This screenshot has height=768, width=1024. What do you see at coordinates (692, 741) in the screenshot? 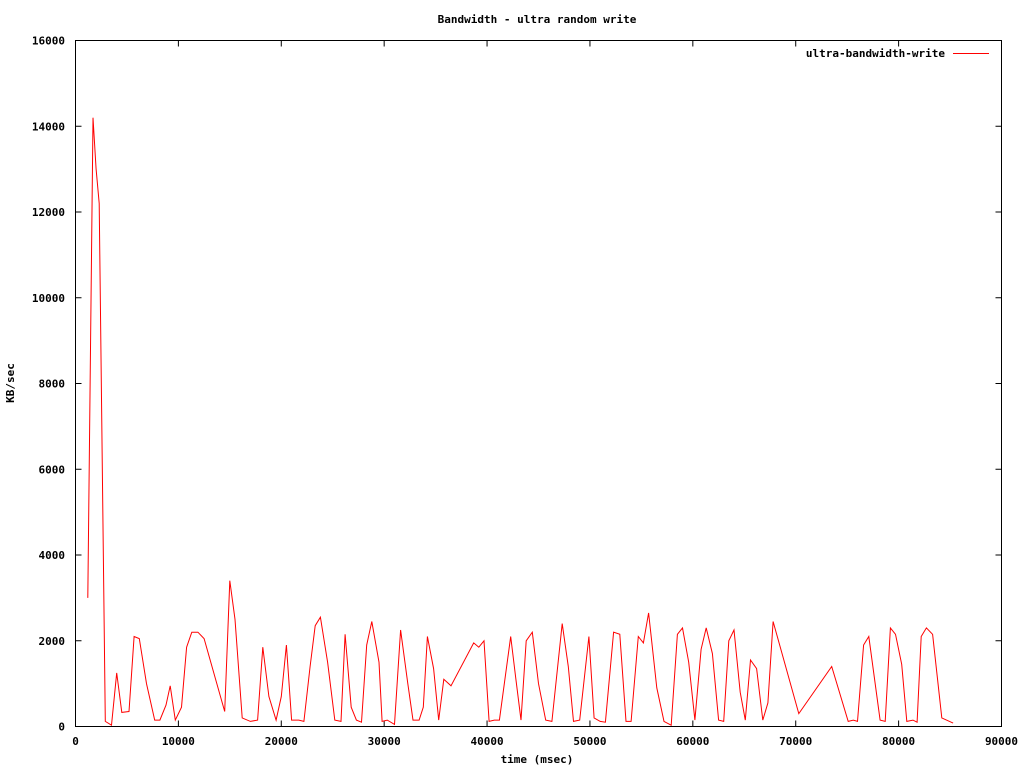
I see `x-tick-label: 60000` at bounding box center [692, 741].